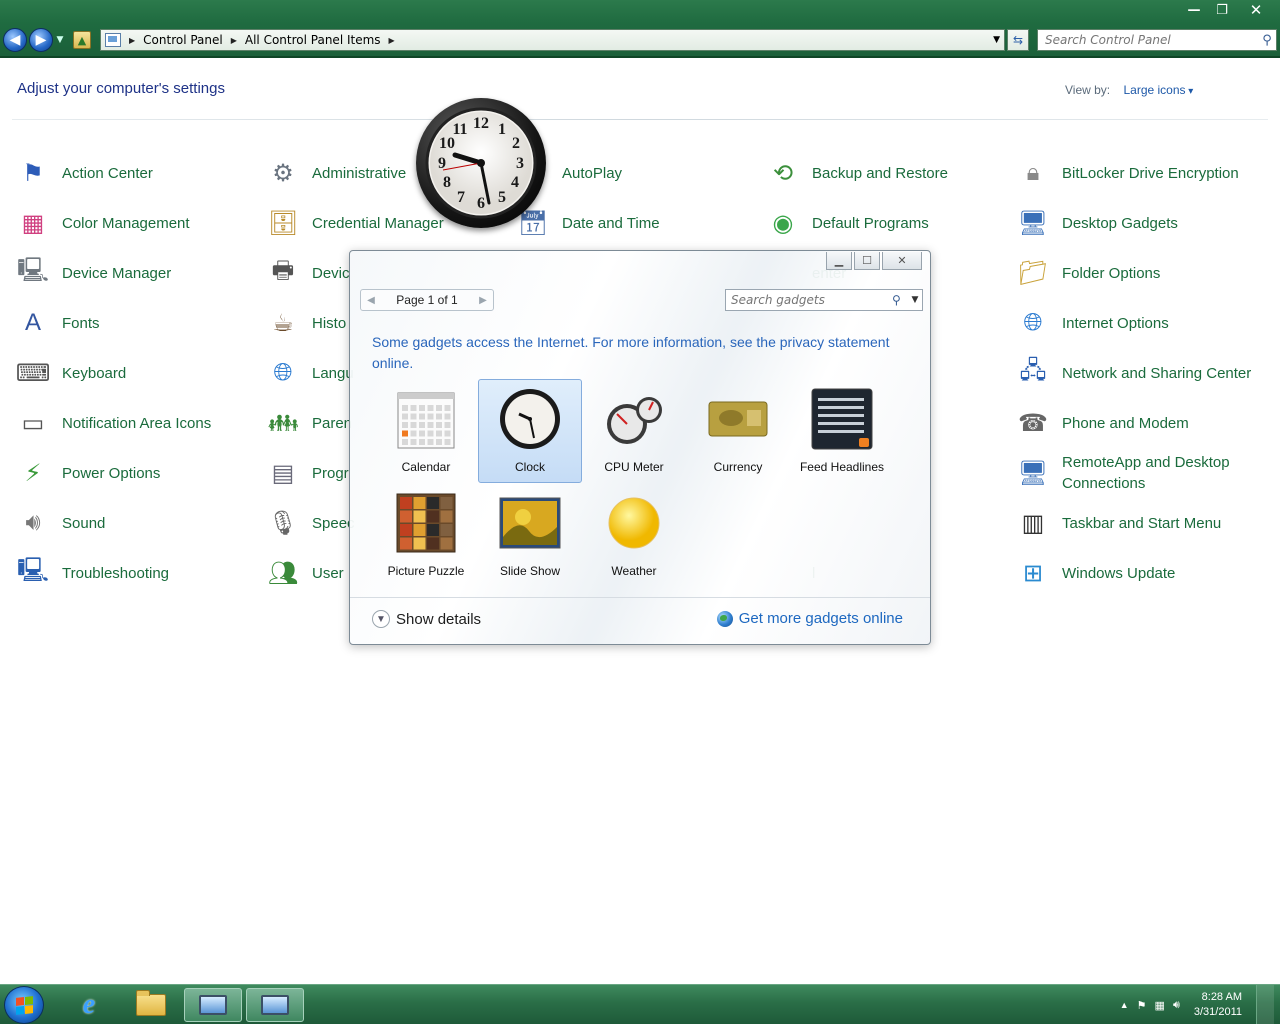 The image size is (1280, 1024). What do you see at coordinates (530, 419) in the screenshot?
I see `clock-icon` at bounding box center [530, 419].